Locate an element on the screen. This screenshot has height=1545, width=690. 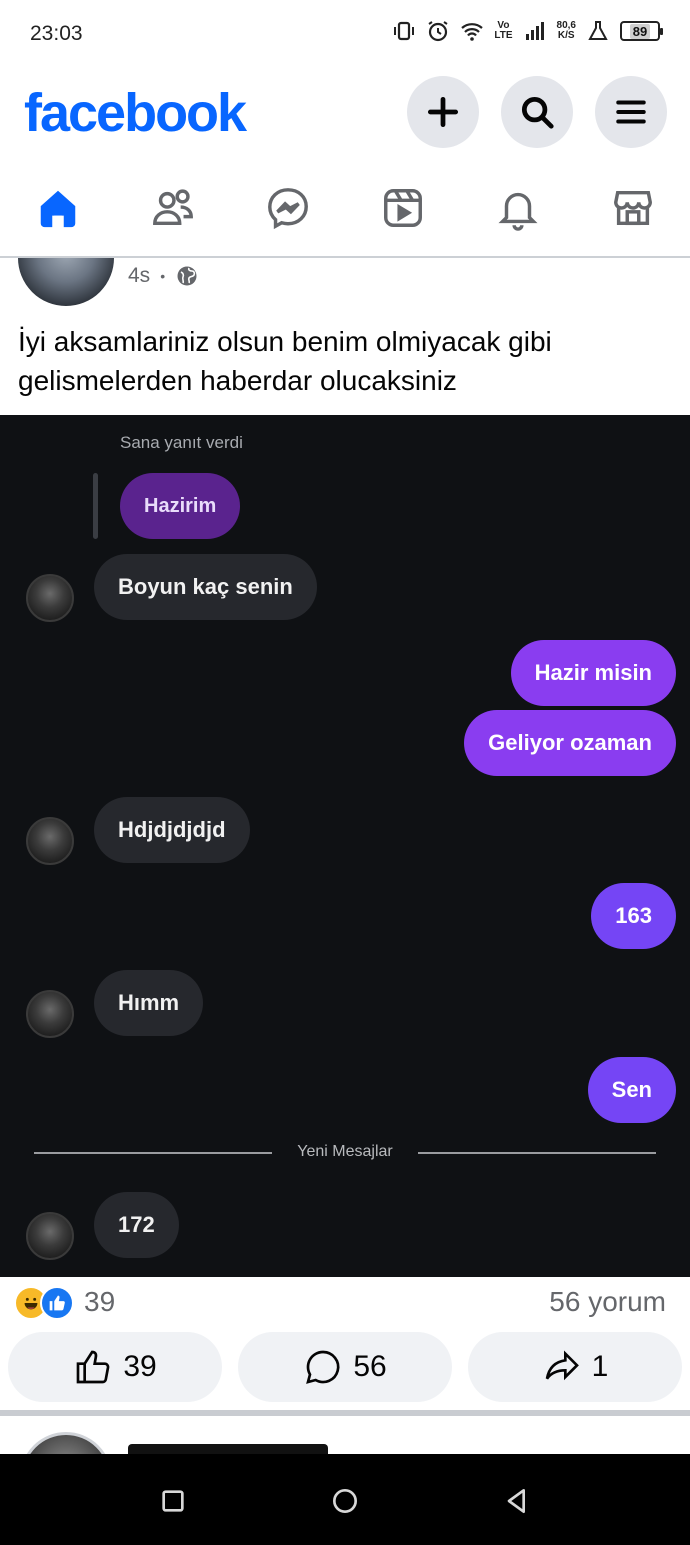
battery-icon: 89 is located at coordinates (641, 31).